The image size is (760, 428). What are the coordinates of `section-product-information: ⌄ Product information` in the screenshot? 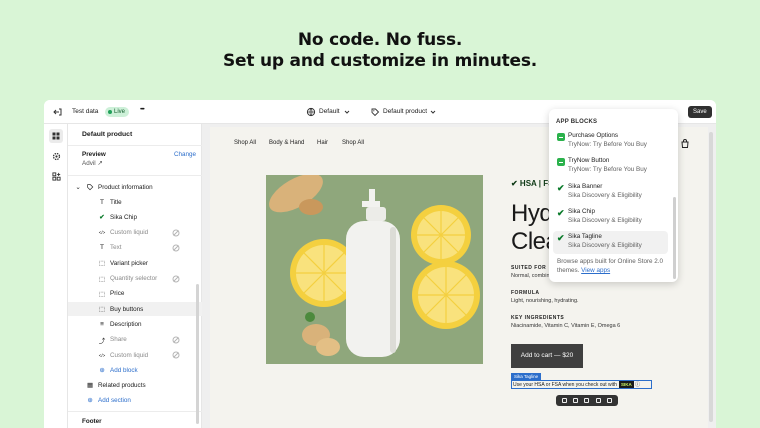 It's located at (135, 187).